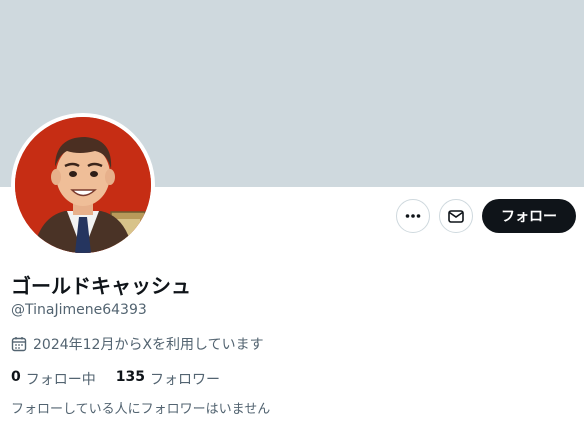  I want to click on followers-label: フォロワー, so click(184, 380).